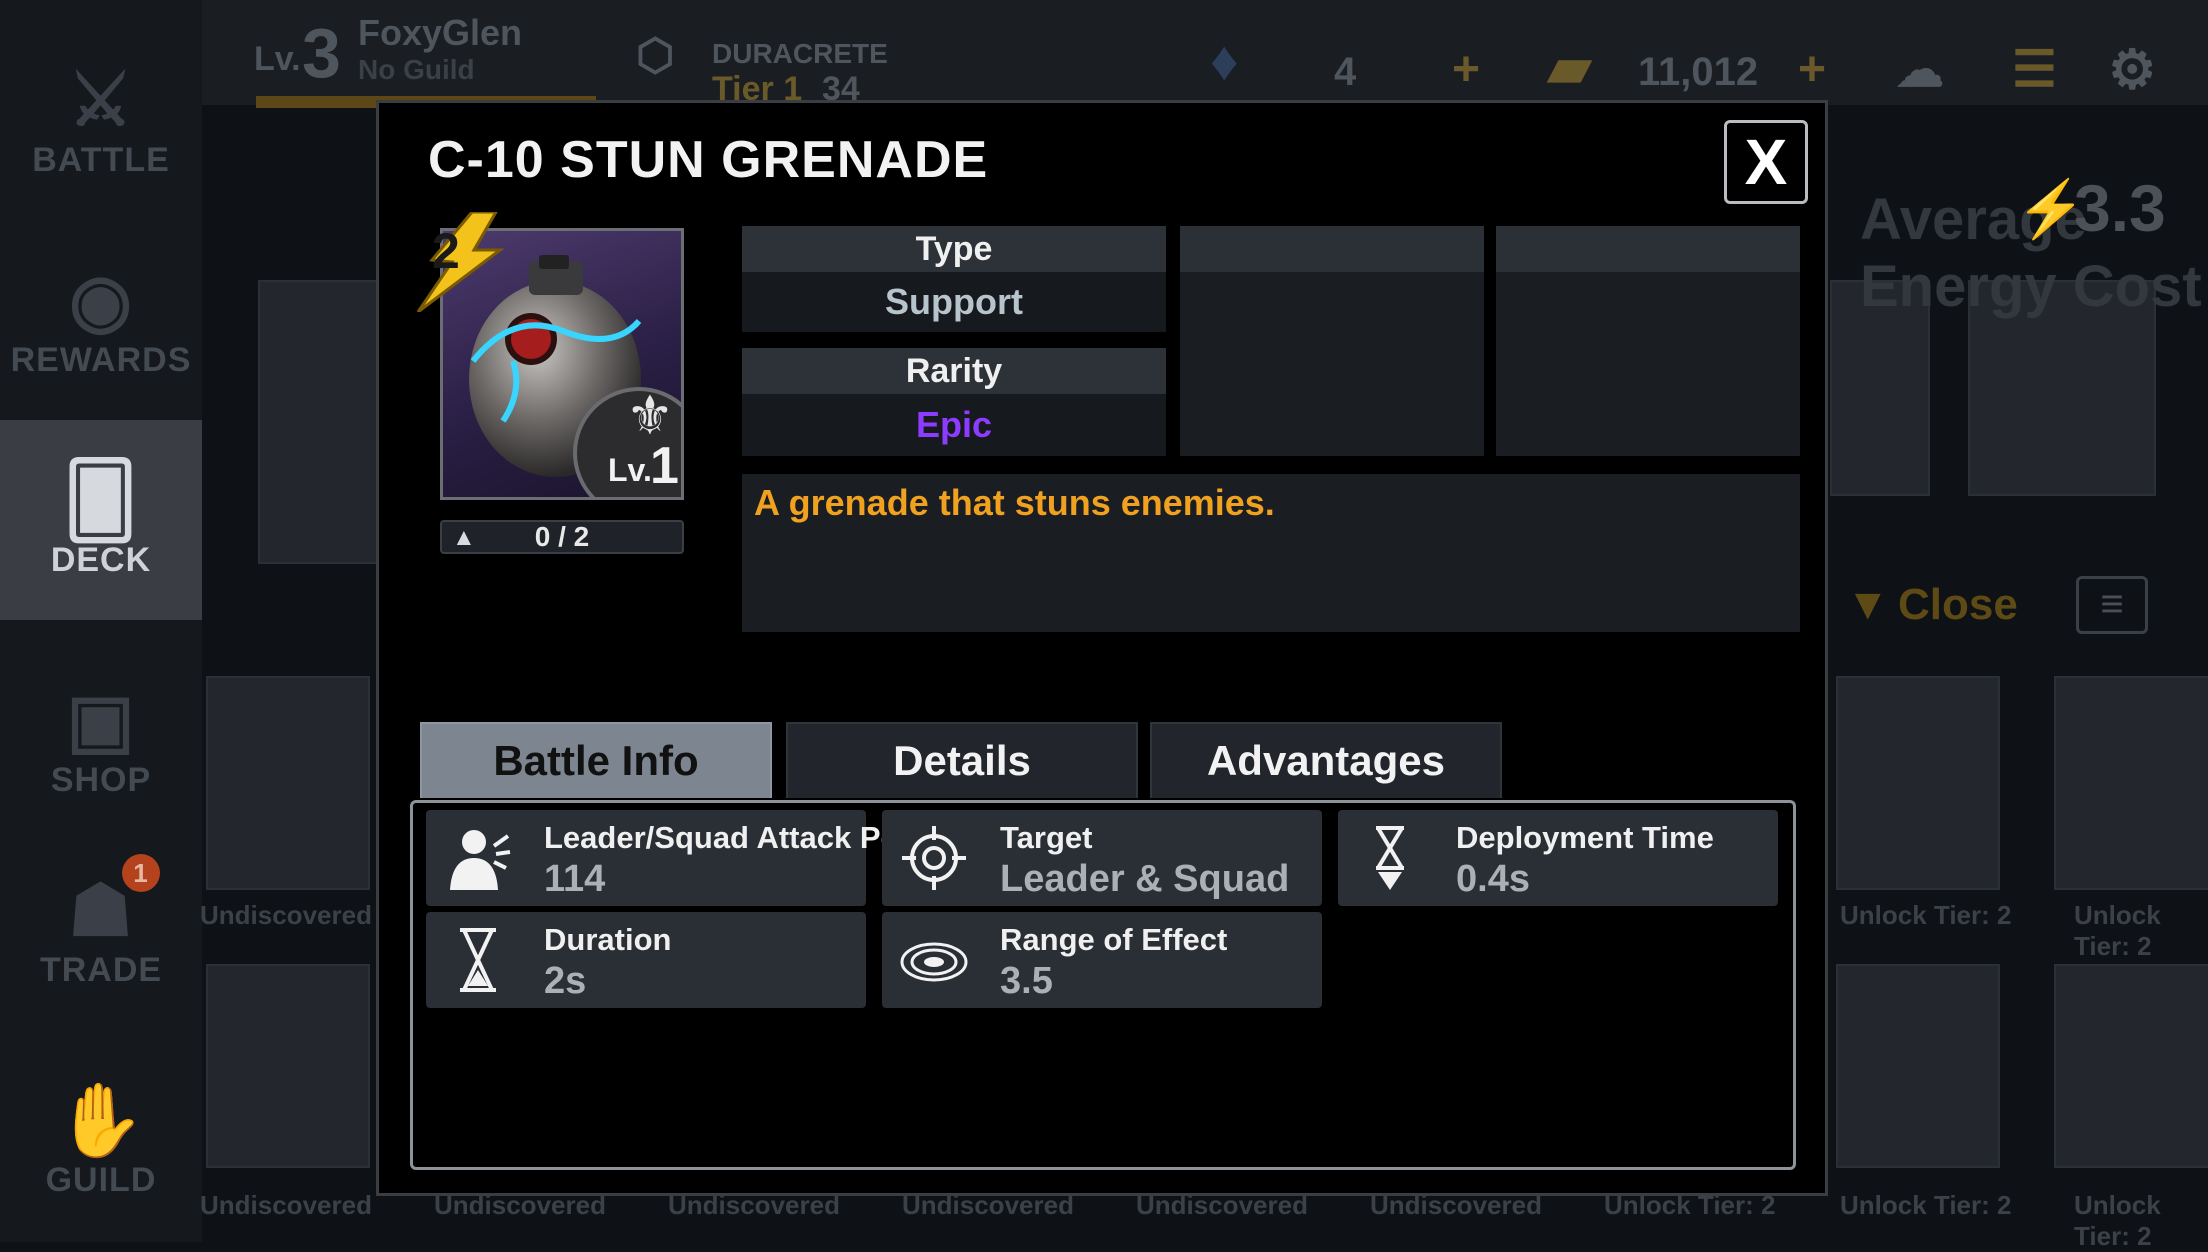  I want to click on sidebar-item-label: SHOP, so click(101, 779).